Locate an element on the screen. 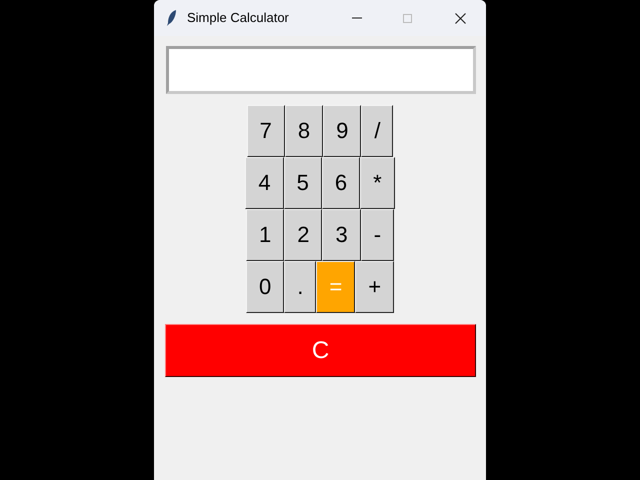  keypad-button: 6 is located at coordinates (341, 183).